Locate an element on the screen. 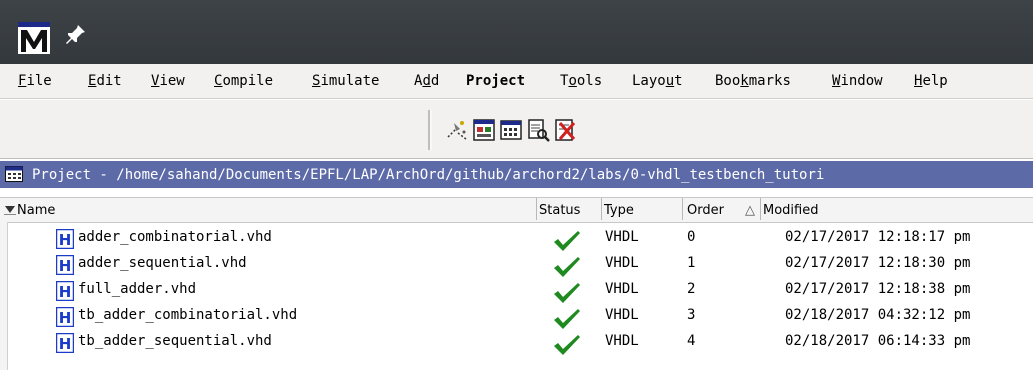 Image resolution: width=1033 pixels, height=370 pixels. file-order: 3 is located at coordinates (691, 315).